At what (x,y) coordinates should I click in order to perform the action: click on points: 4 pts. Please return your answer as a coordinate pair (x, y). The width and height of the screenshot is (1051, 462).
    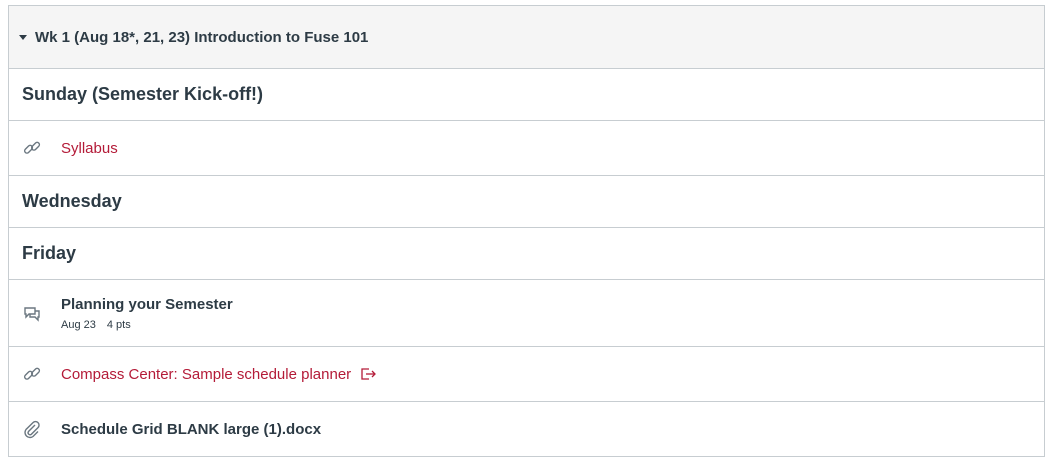
    Looking at the image, I should click on (118, 324).